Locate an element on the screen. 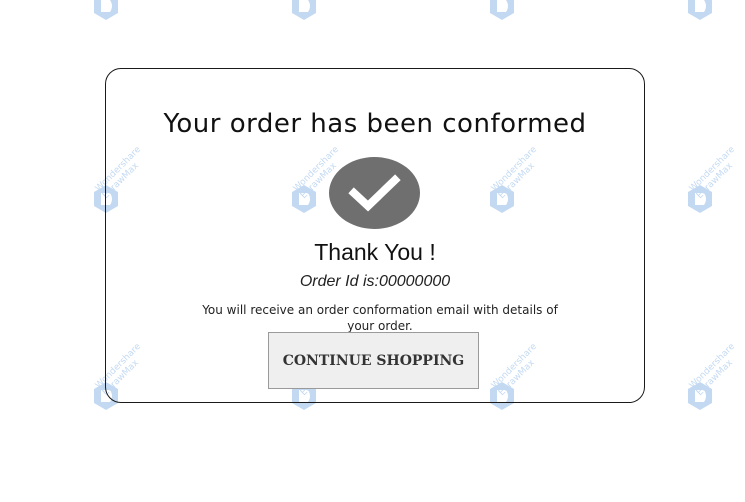 This screenshot has width=745, height=502. success-badge is located at coordinates (374, 193).